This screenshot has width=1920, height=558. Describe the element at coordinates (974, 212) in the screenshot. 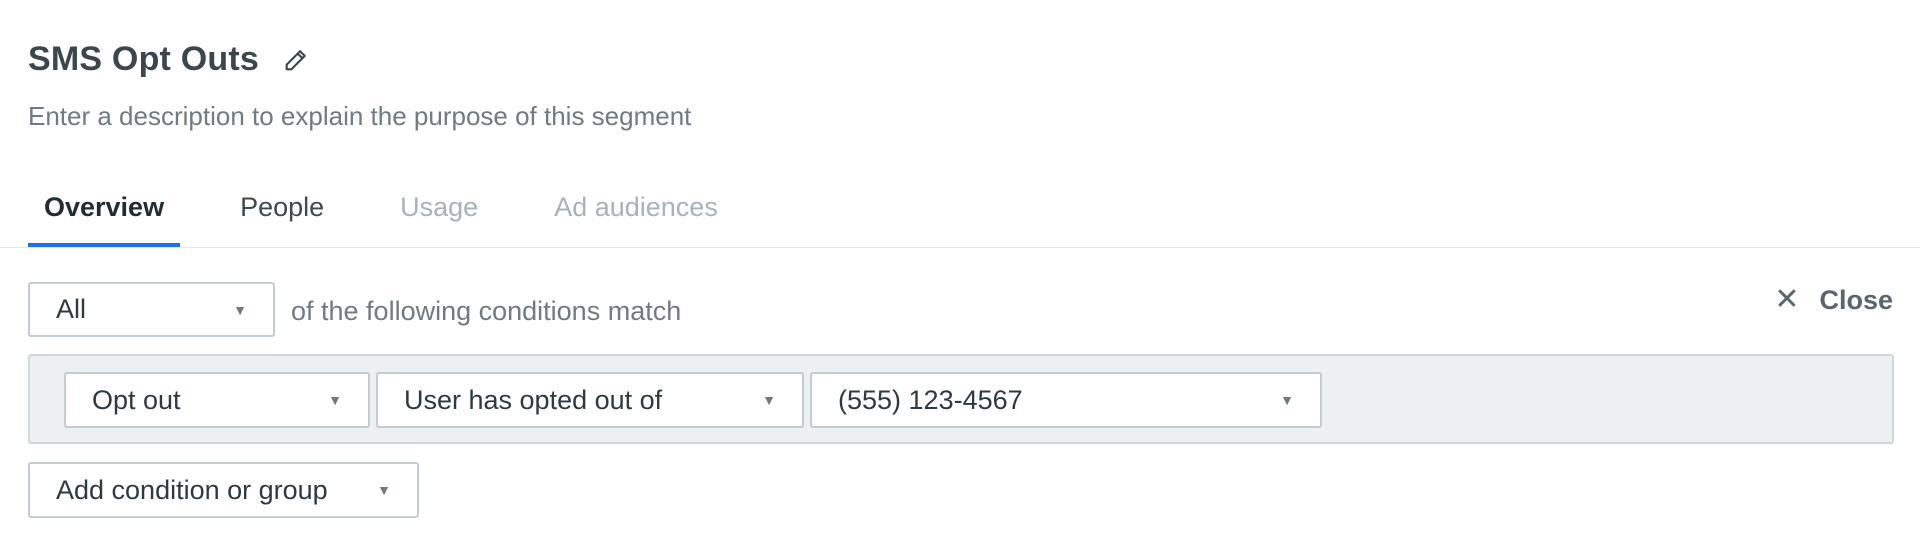

I see `tab-bar: Overview People Usage Ad audiences` at that location.